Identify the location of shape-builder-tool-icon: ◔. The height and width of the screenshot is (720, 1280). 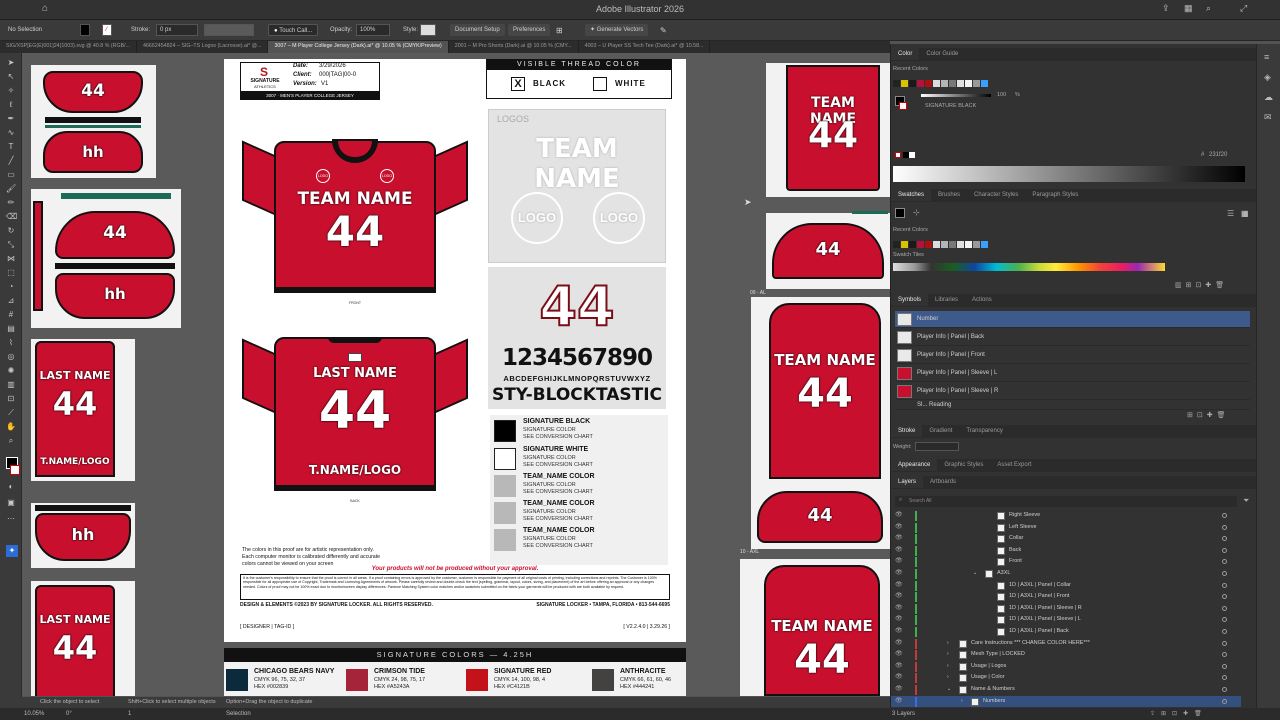
(11, 287).